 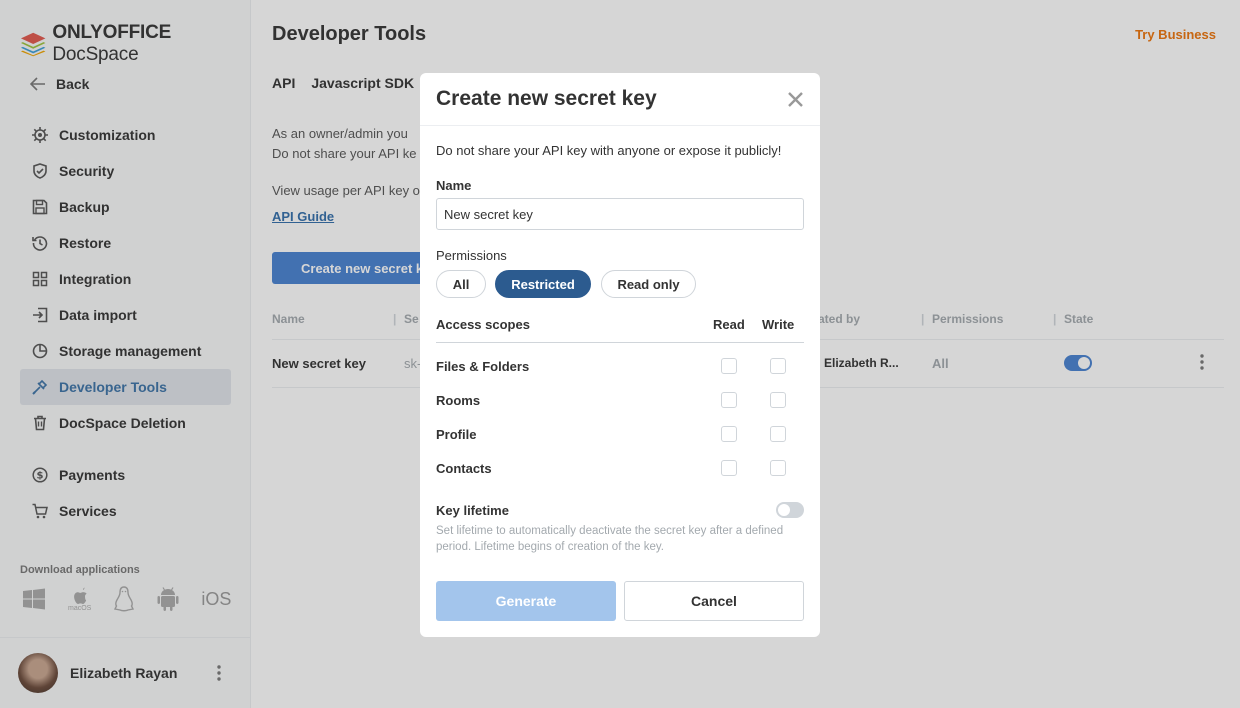 I want to click on scope-label: Profile, so click(x=456, y=434).